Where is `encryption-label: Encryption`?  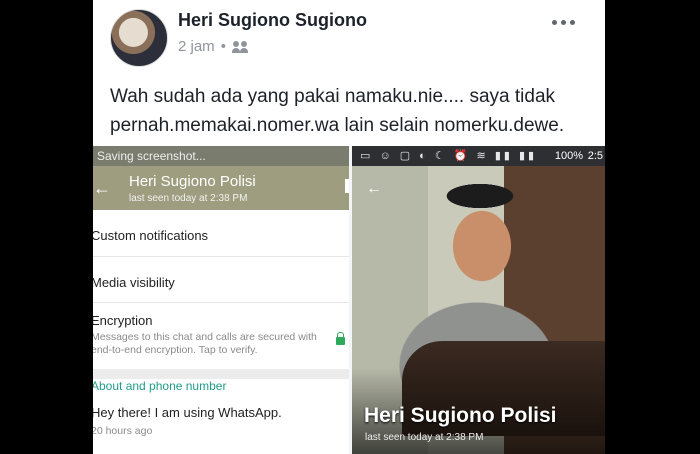
encryption-label: Encryption is located at coordinates (123, 320).